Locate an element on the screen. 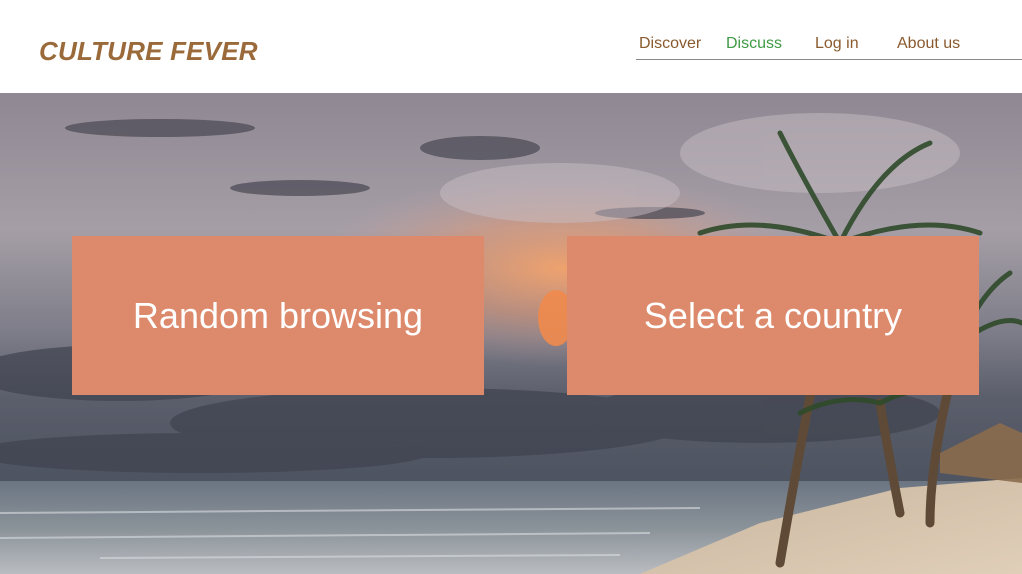 Image resolution: width=1022 pixels, height=574 pixels. main-nav: Discover Discuss Log in About us is located at coordinates (829, 47).